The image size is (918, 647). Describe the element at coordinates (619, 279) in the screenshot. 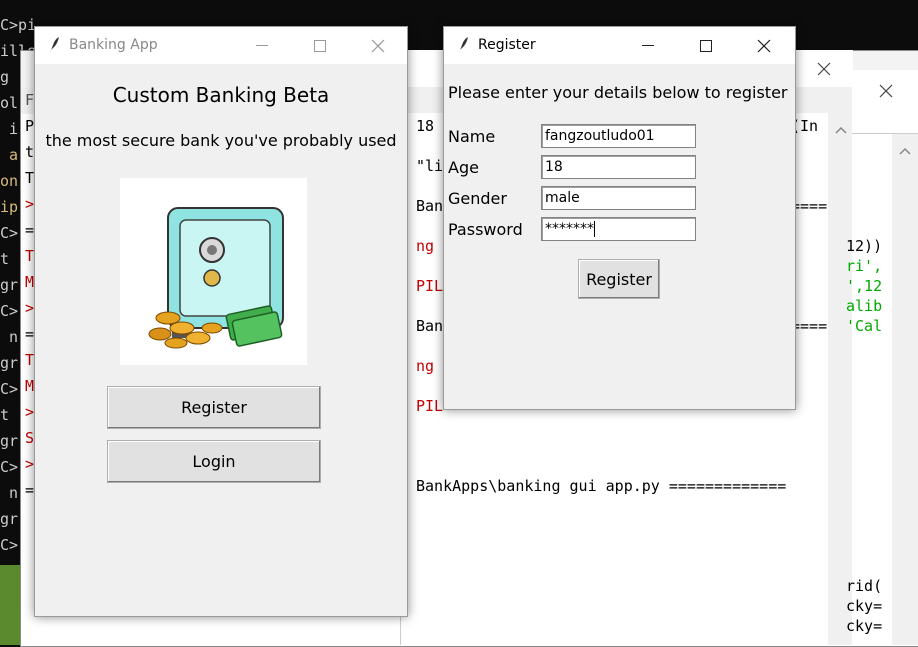

I see `submit-register-button: Register` at that location.